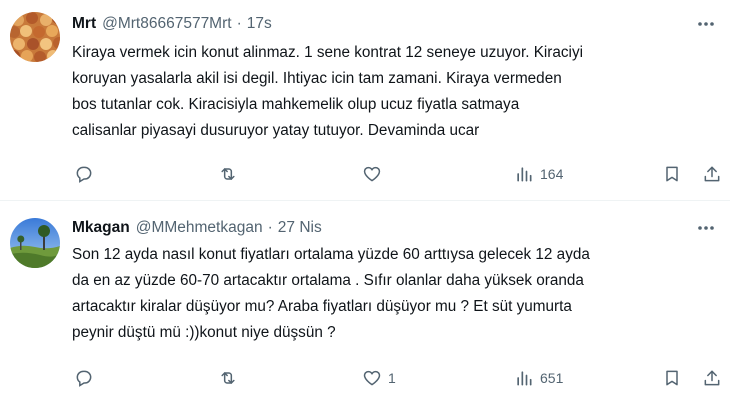 The image size is (730, 420). Describe the element at coordinates (397, 378) in the screenshot. I see `action-bar: 1 651` at that location.